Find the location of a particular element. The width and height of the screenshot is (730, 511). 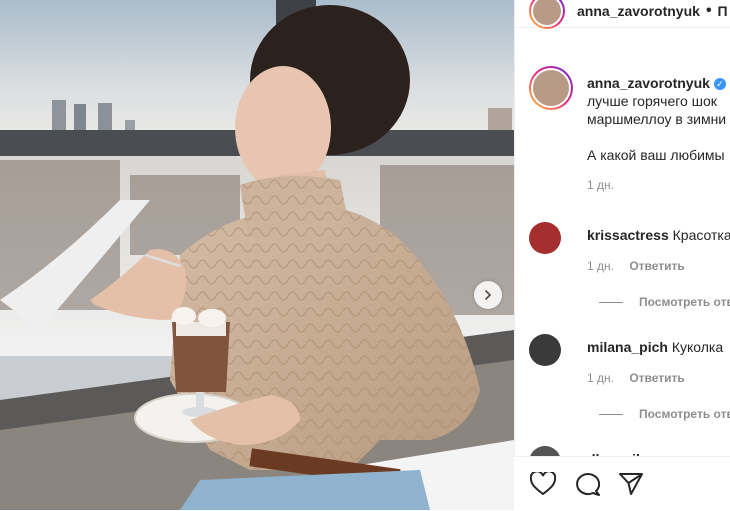

comment-username: milana_pich is located at coordinates (627, 347).